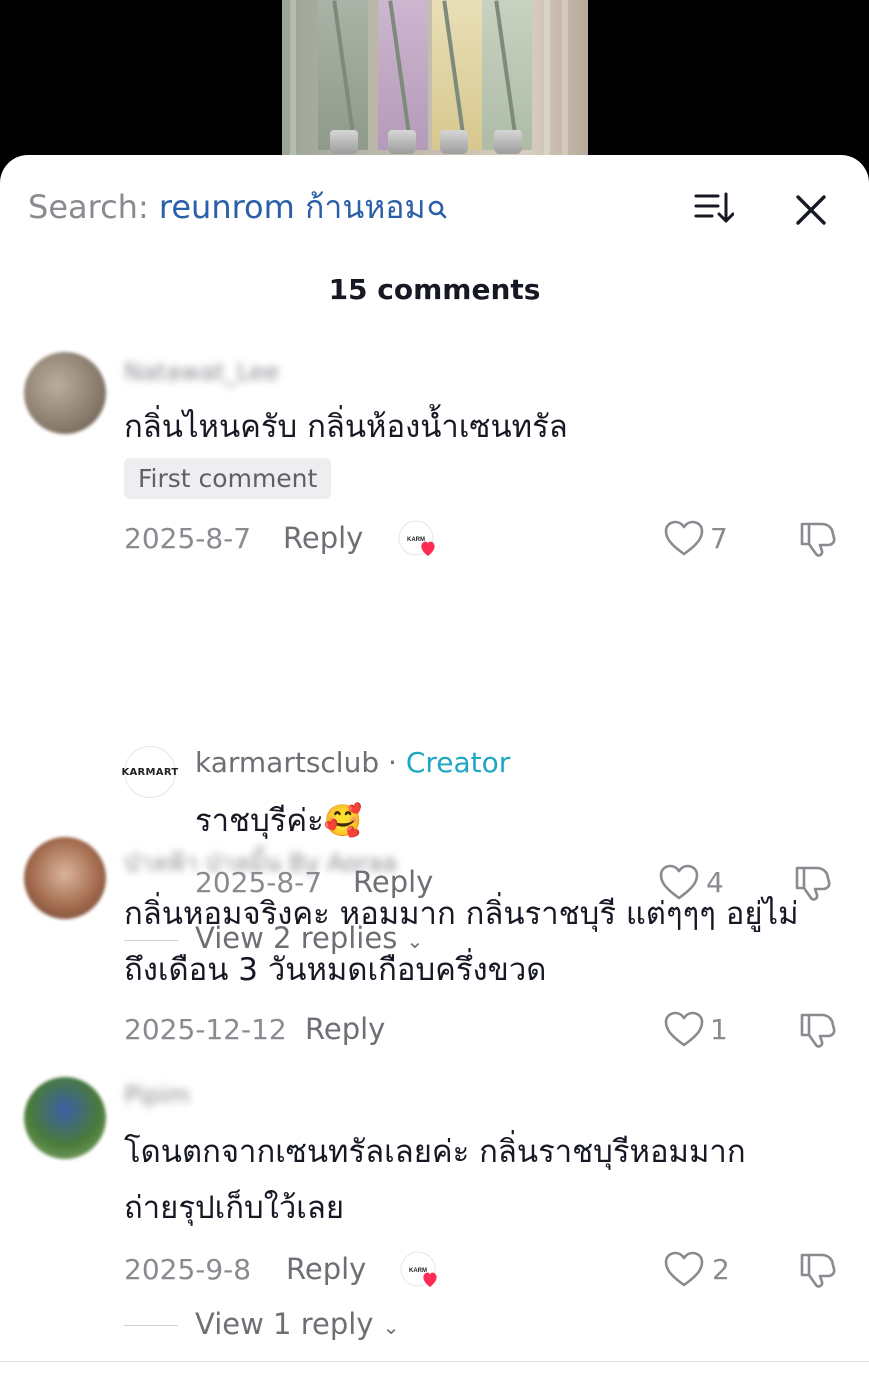 This screenshot has height=1377, width=869. Describe the element at coordinates (297, 1324) in the screenshot. I see `view-replies-button: View 1 reply ⌄` at that location.